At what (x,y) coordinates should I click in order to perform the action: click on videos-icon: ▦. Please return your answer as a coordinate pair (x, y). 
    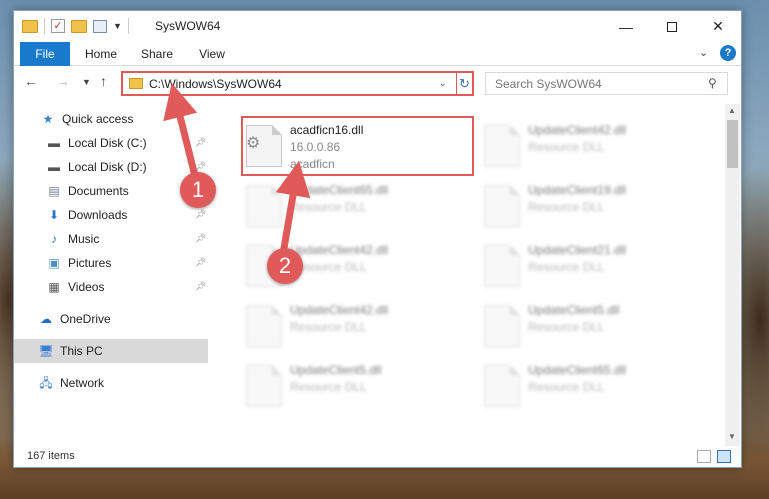
    Looking at the image, I should click on (54, 287).